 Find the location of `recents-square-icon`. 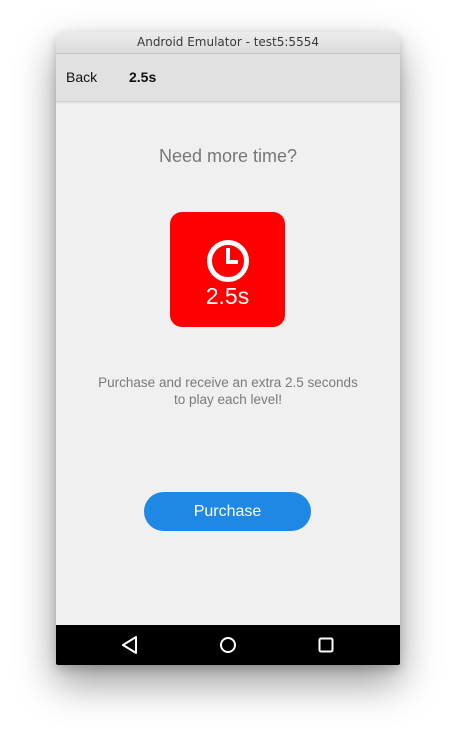

recents-square-icon is located at coordinates (326, 645).